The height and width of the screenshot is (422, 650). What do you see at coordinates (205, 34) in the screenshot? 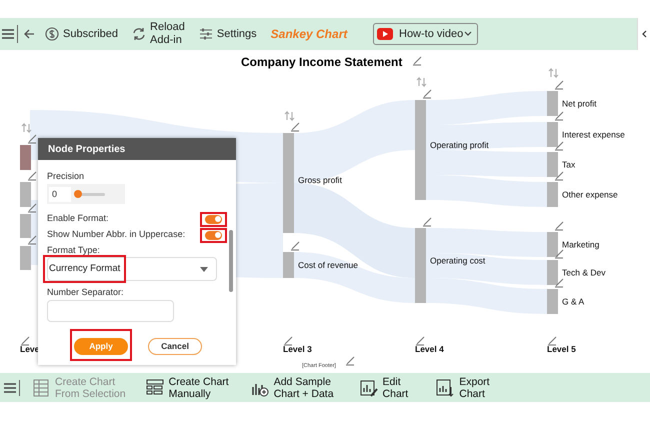
I see `sliders-icon` at bounding box center [205, 34].